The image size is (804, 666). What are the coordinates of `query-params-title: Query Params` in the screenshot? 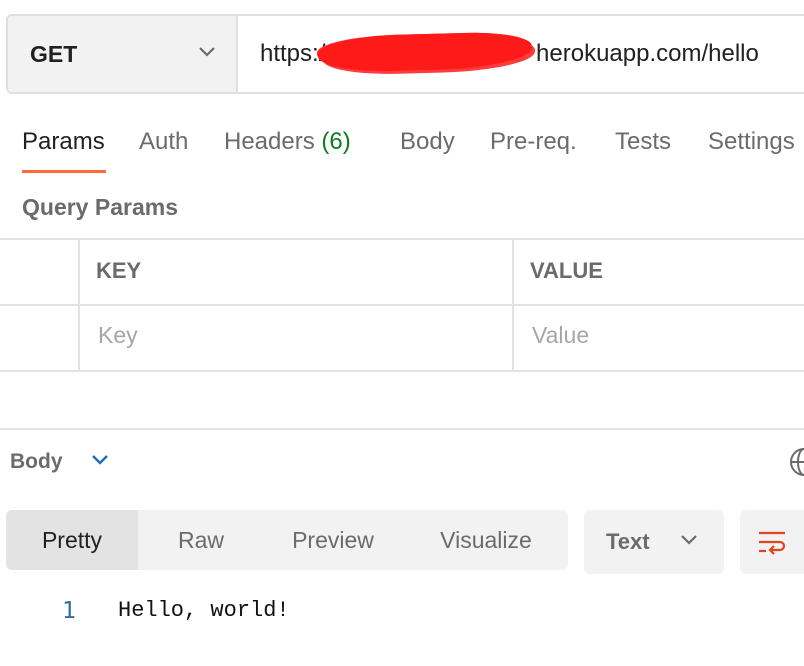 It's located at (100, 207).